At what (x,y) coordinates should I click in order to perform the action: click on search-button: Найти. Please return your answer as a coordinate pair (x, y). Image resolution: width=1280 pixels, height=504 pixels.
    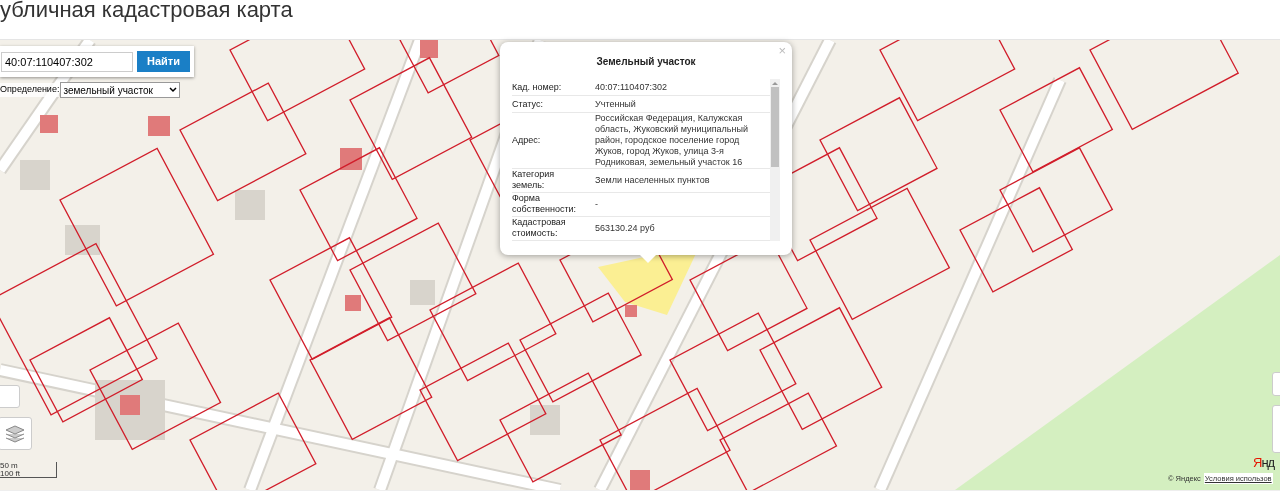
    Looking at the image, I should click on (163, 61).